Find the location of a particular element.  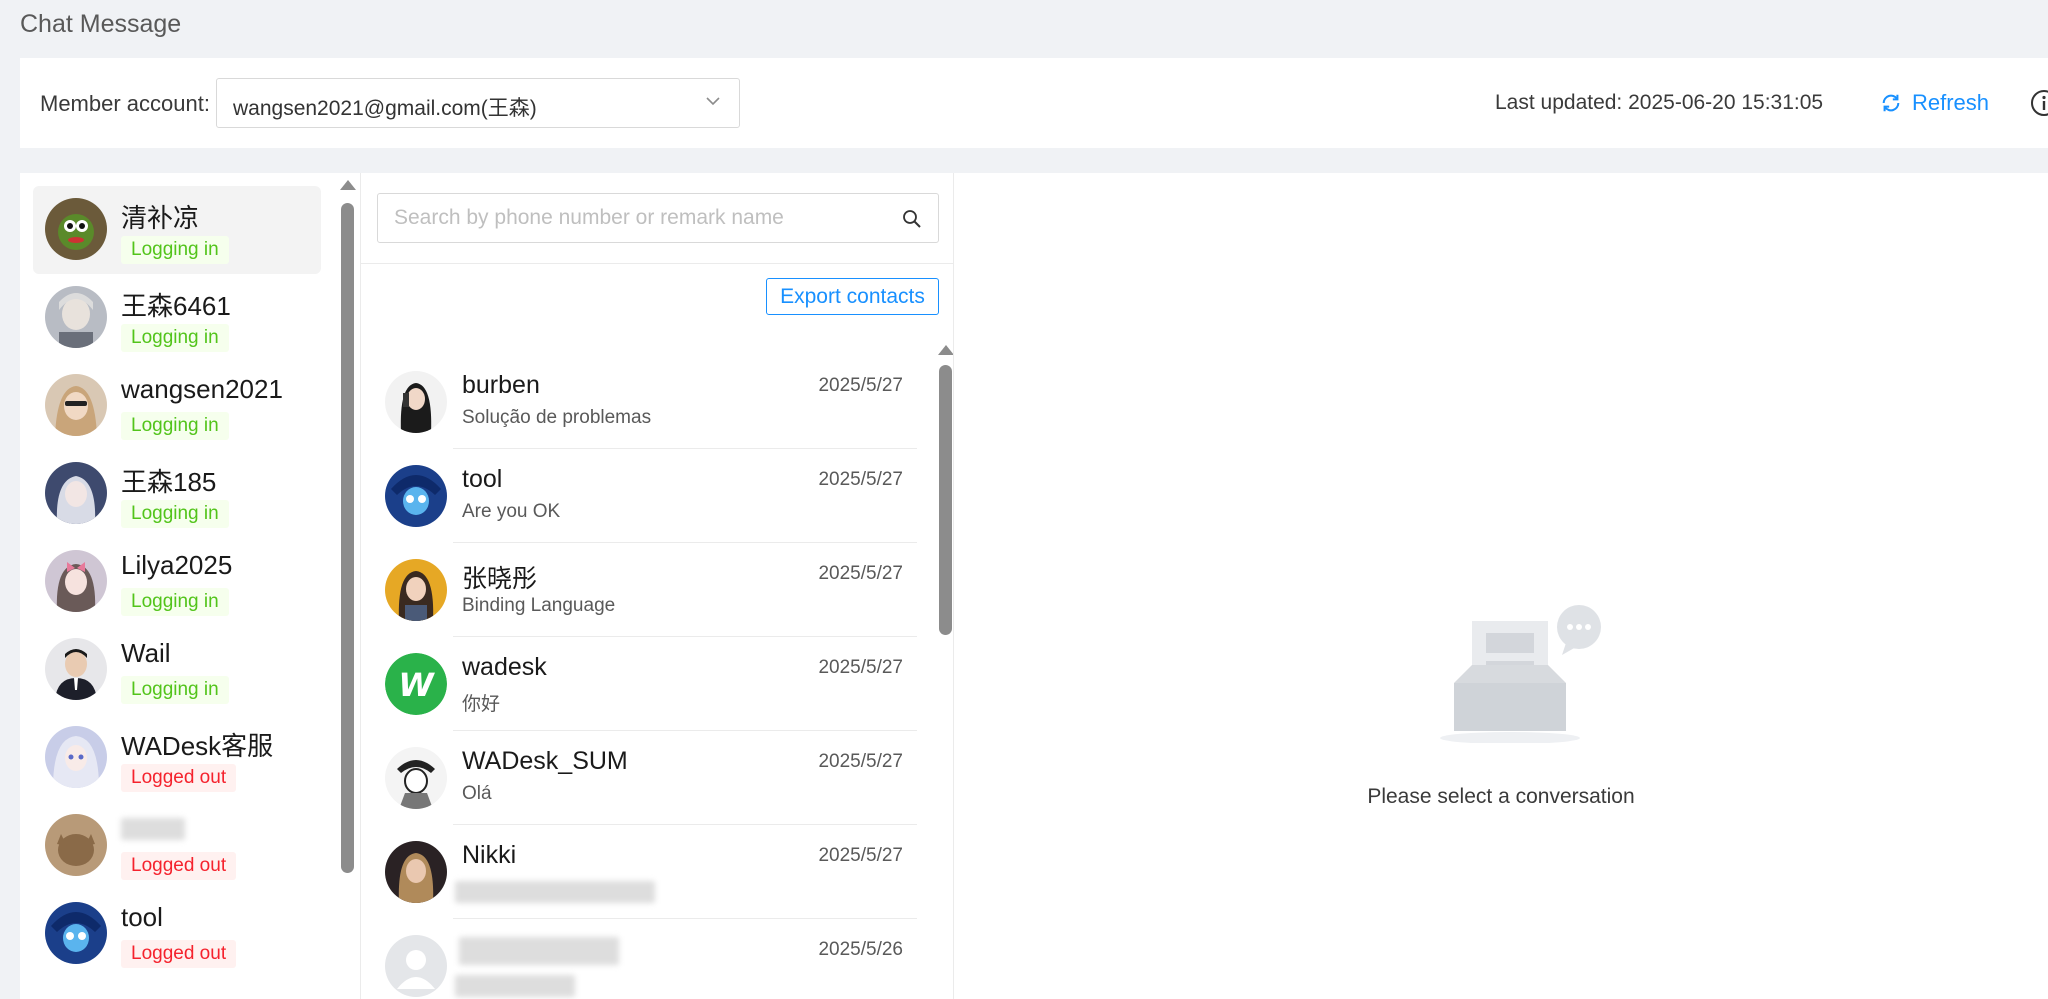

account-name: 王森185 is located at coordinates (169, 482).